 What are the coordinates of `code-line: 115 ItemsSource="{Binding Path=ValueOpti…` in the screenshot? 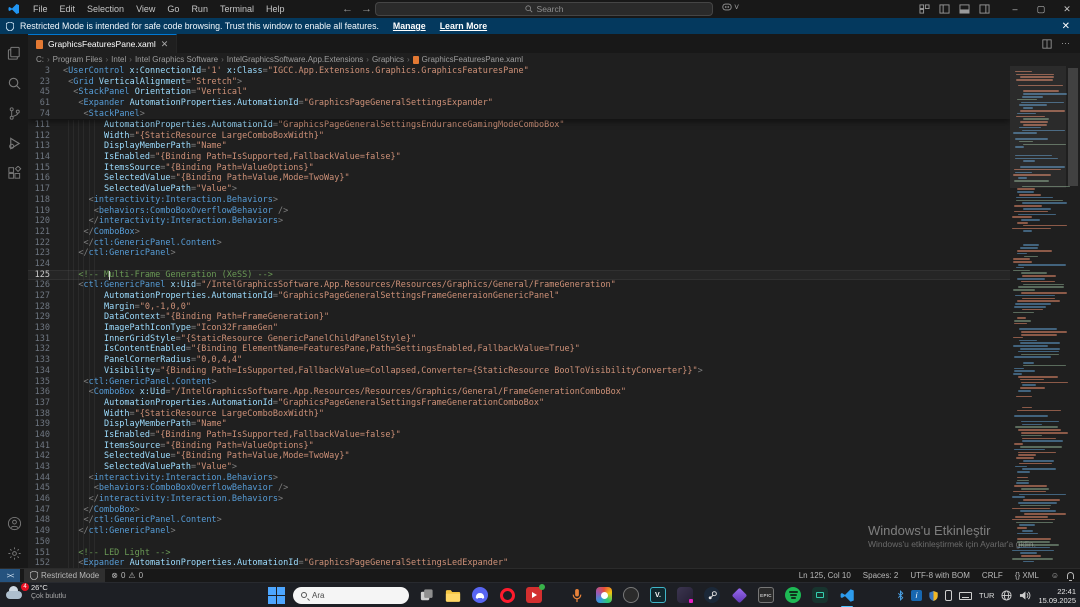 It's located at (519, 168).